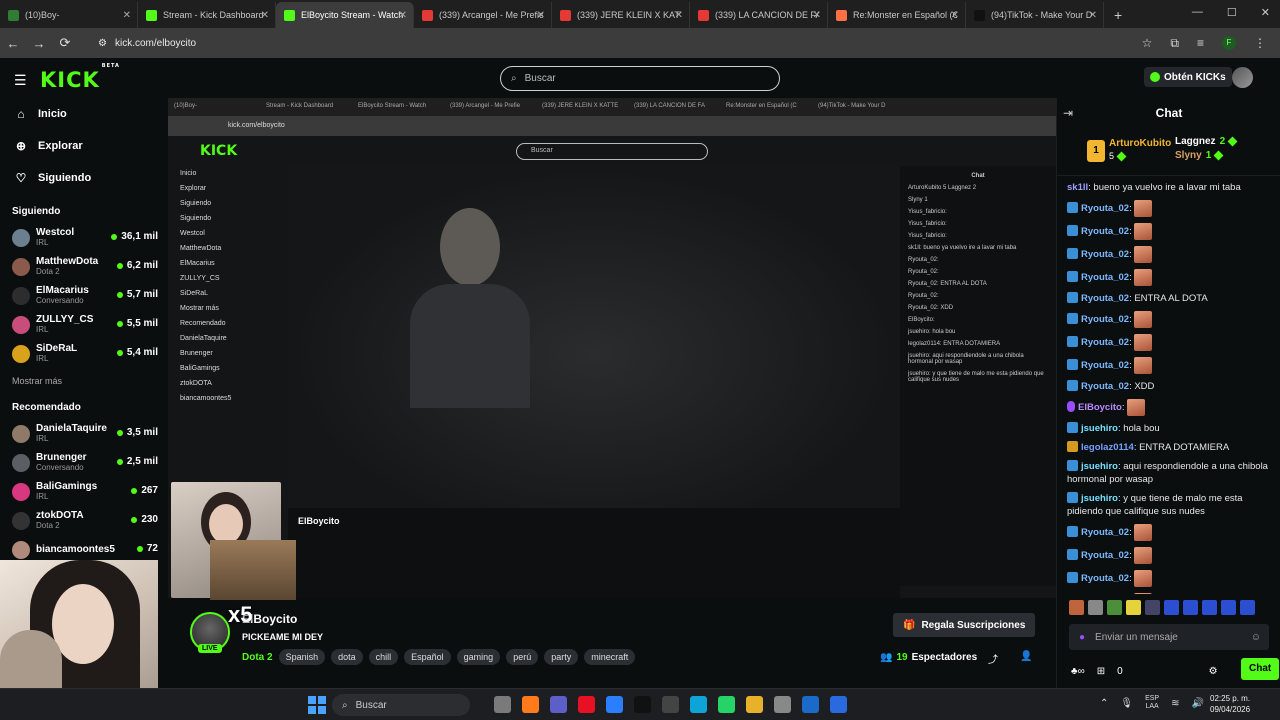 This screenshot has width=1280, height=720. What do you see at coordinates (964, 625) in the screenshot?
I see `gift-subs-button: 🎁 Regala Suscripciones` at bounding box center [964, 625].